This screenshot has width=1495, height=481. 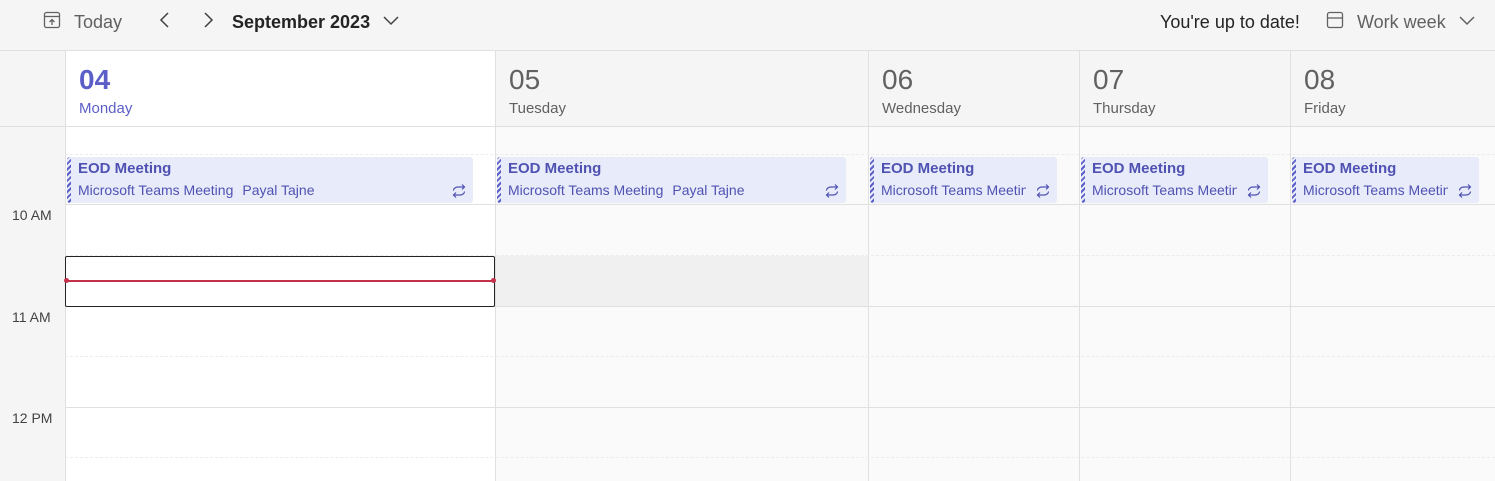 What do you see at coordinates (1320, 79) in the screenshot?
I see `day-number: 08` at bounding box center [1320, 79].